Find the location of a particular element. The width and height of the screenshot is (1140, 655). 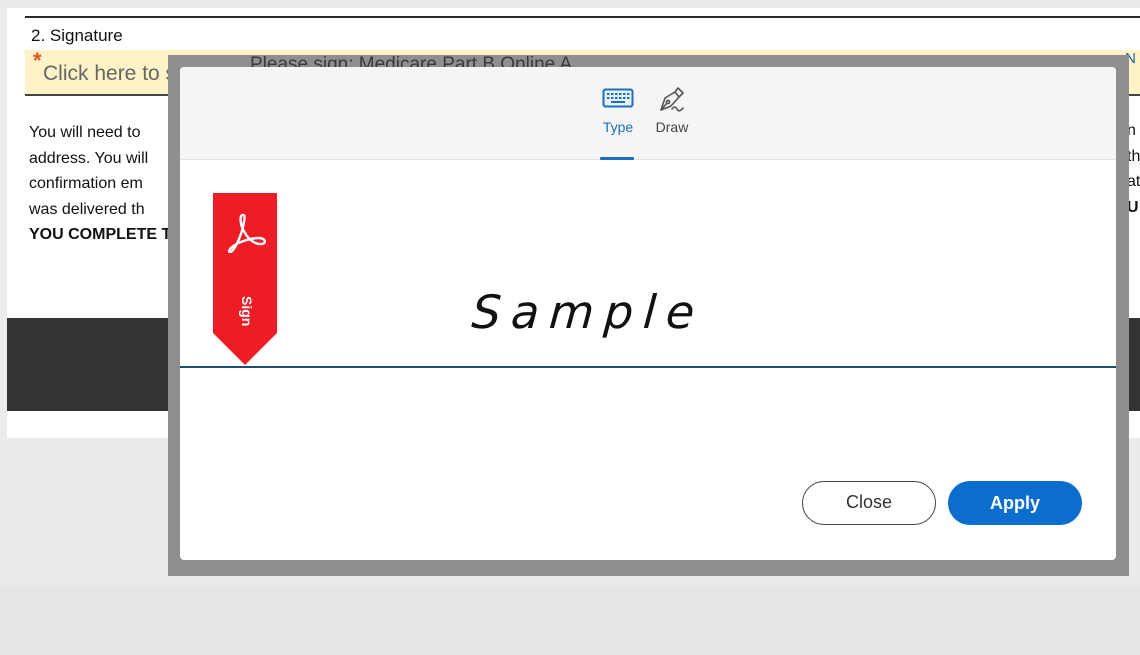

active-tab-indicator is located at coordinates (617, 158).